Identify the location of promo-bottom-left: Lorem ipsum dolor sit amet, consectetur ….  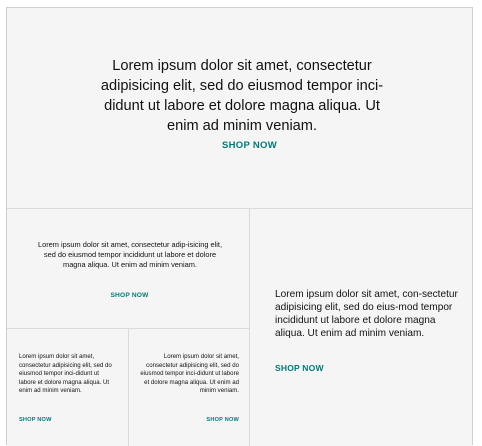
(67, 387).